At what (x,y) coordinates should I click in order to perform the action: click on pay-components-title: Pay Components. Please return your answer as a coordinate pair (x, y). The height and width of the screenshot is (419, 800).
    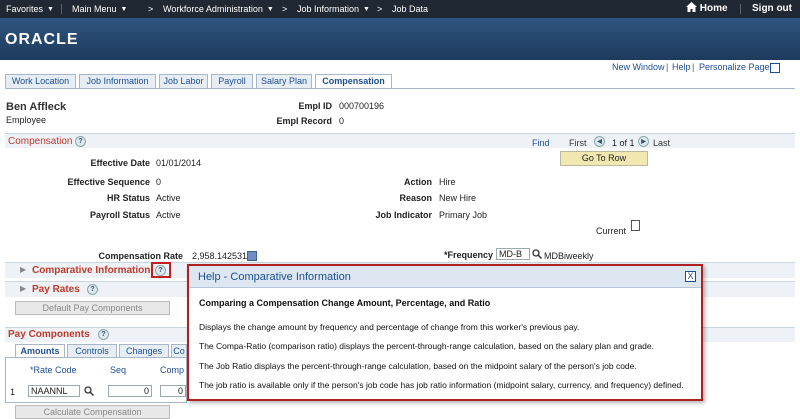
    Looking at the image, I should click on (49, 334).